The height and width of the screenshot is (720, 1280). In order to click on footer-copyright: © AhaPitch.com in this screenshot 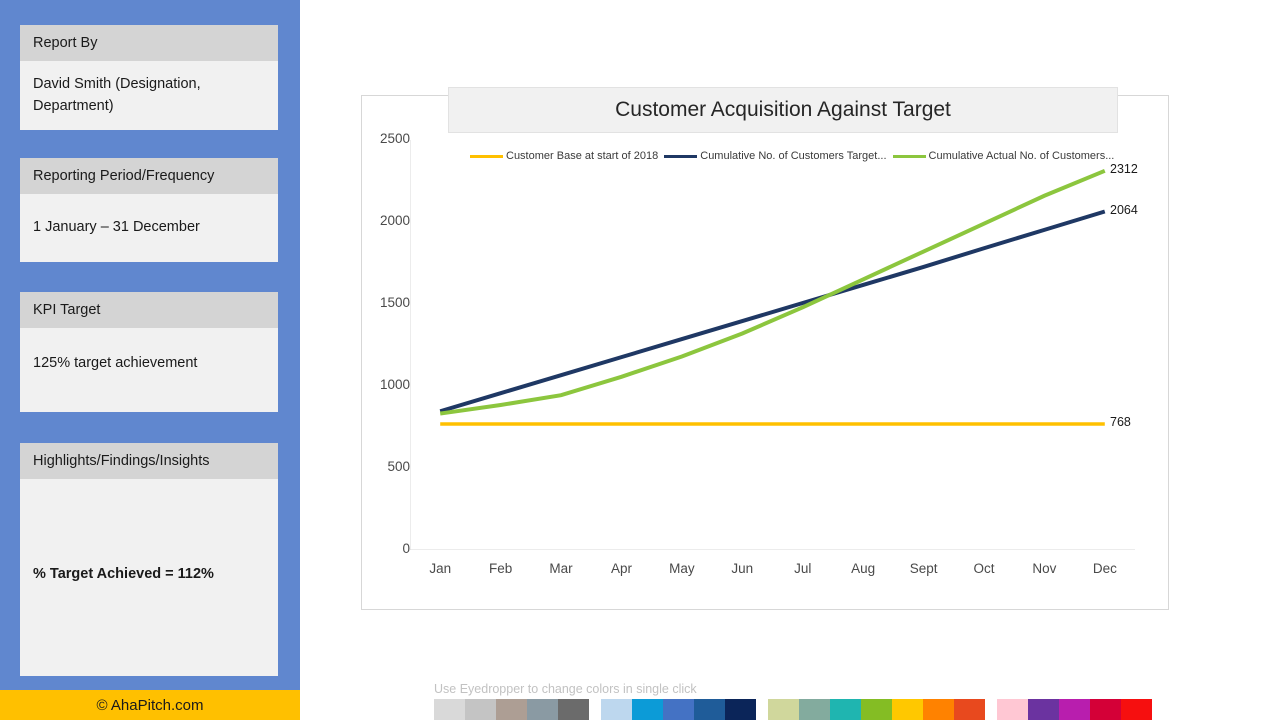, I will do `click(150, 705)`.